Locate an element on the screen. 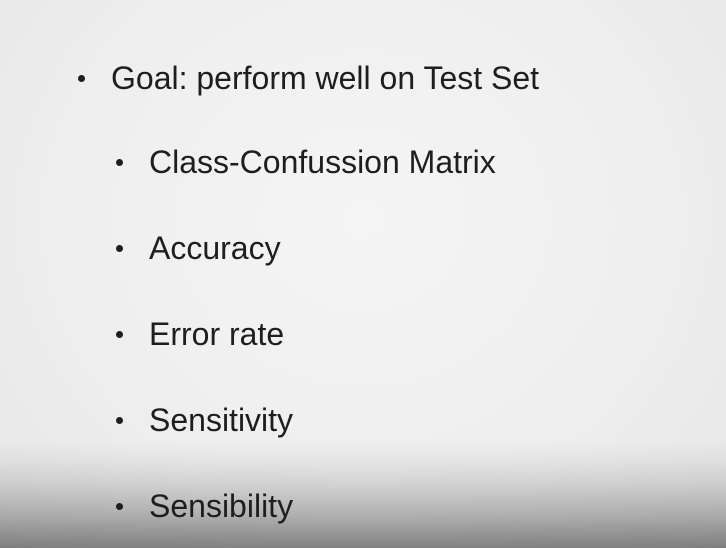 This screenshot has width=726, height=548. sub-bullet: Sensibility is located at coordinates (204, 506).